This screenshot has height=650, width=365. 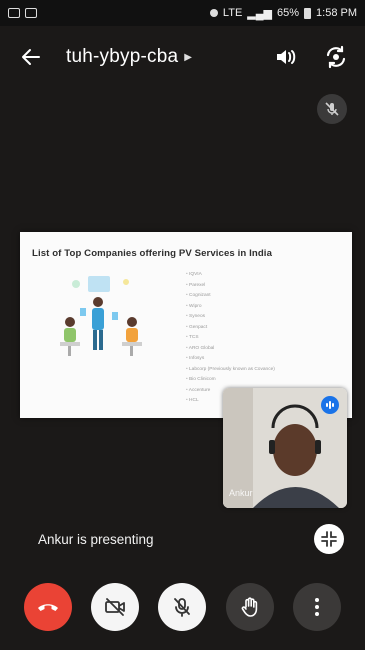 I want to click on more-options-button, so click(x=317, y=607).